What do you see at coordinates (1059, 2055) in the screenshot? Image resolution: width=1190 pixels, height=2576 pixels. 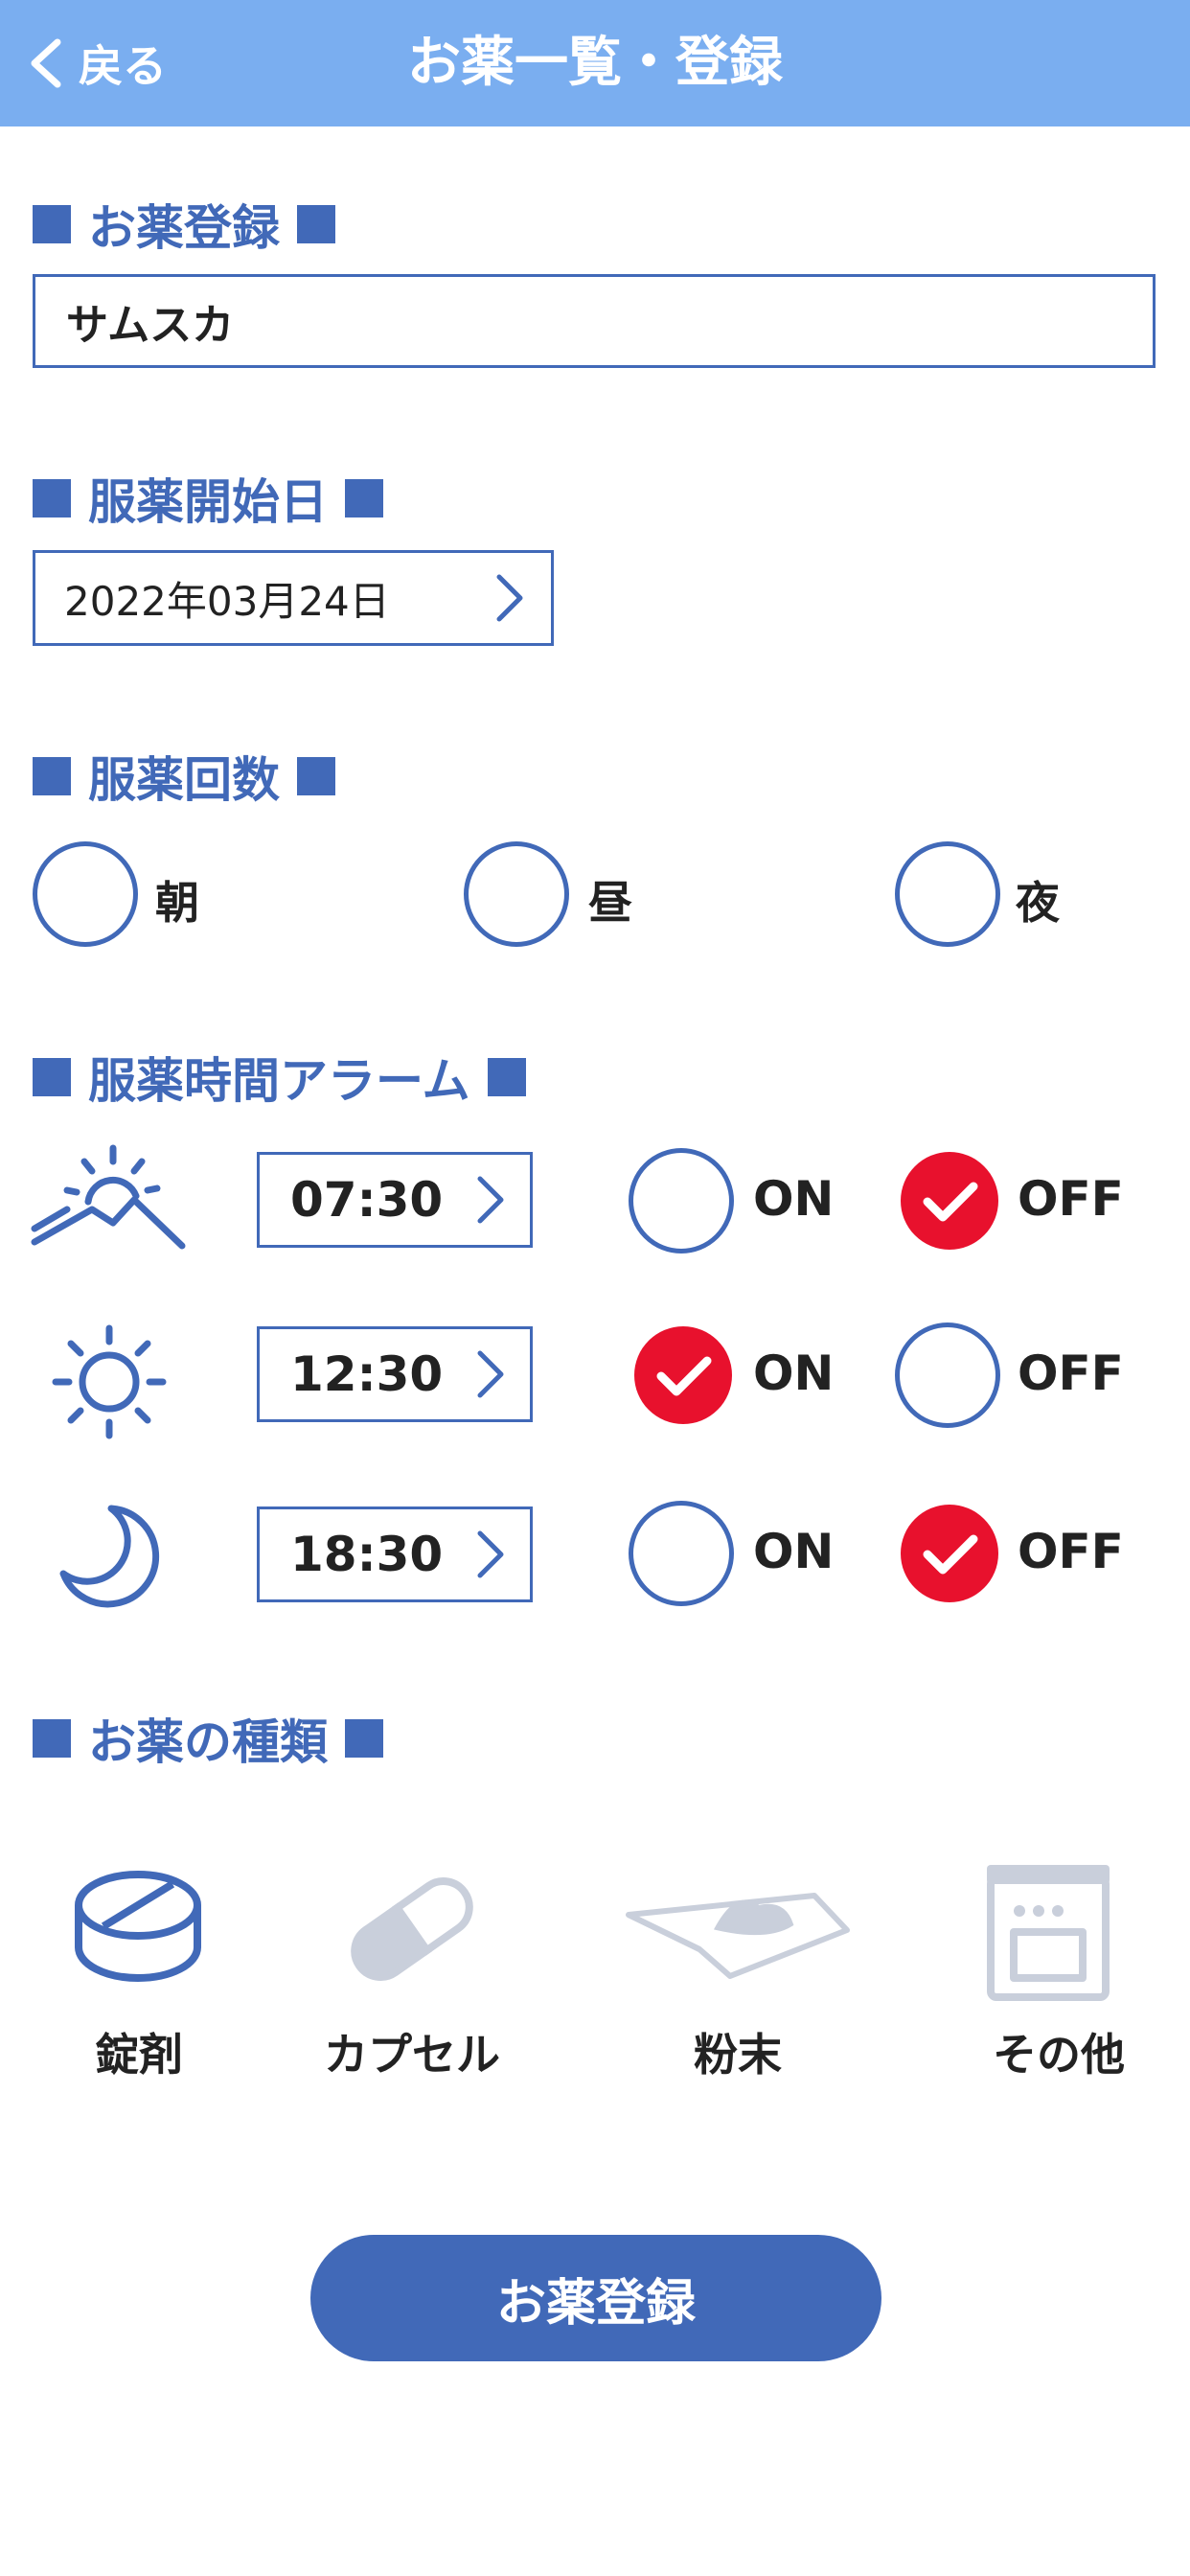 I see `type-label: その他` at bounding box center [1059, 2055].